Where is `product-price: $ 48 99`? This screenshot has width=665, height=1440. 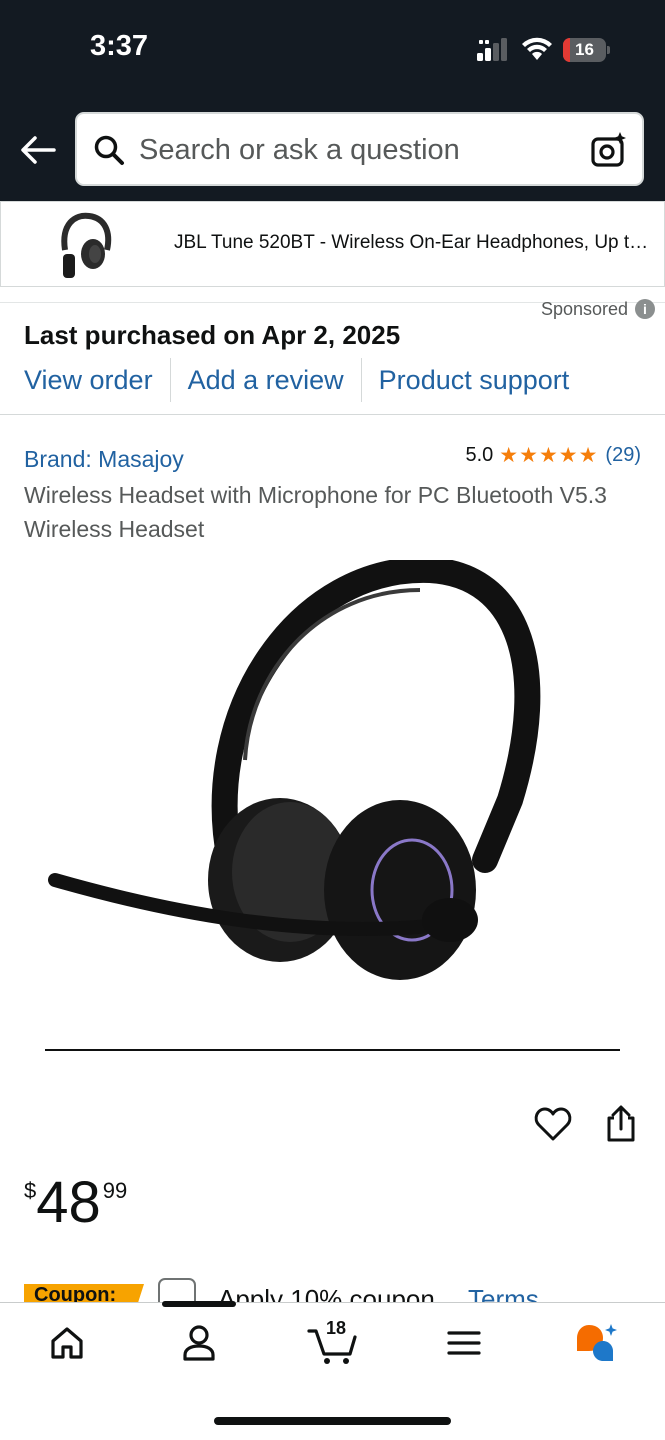 product-price: $ 48 99 is located at coordinates (75, 1203).